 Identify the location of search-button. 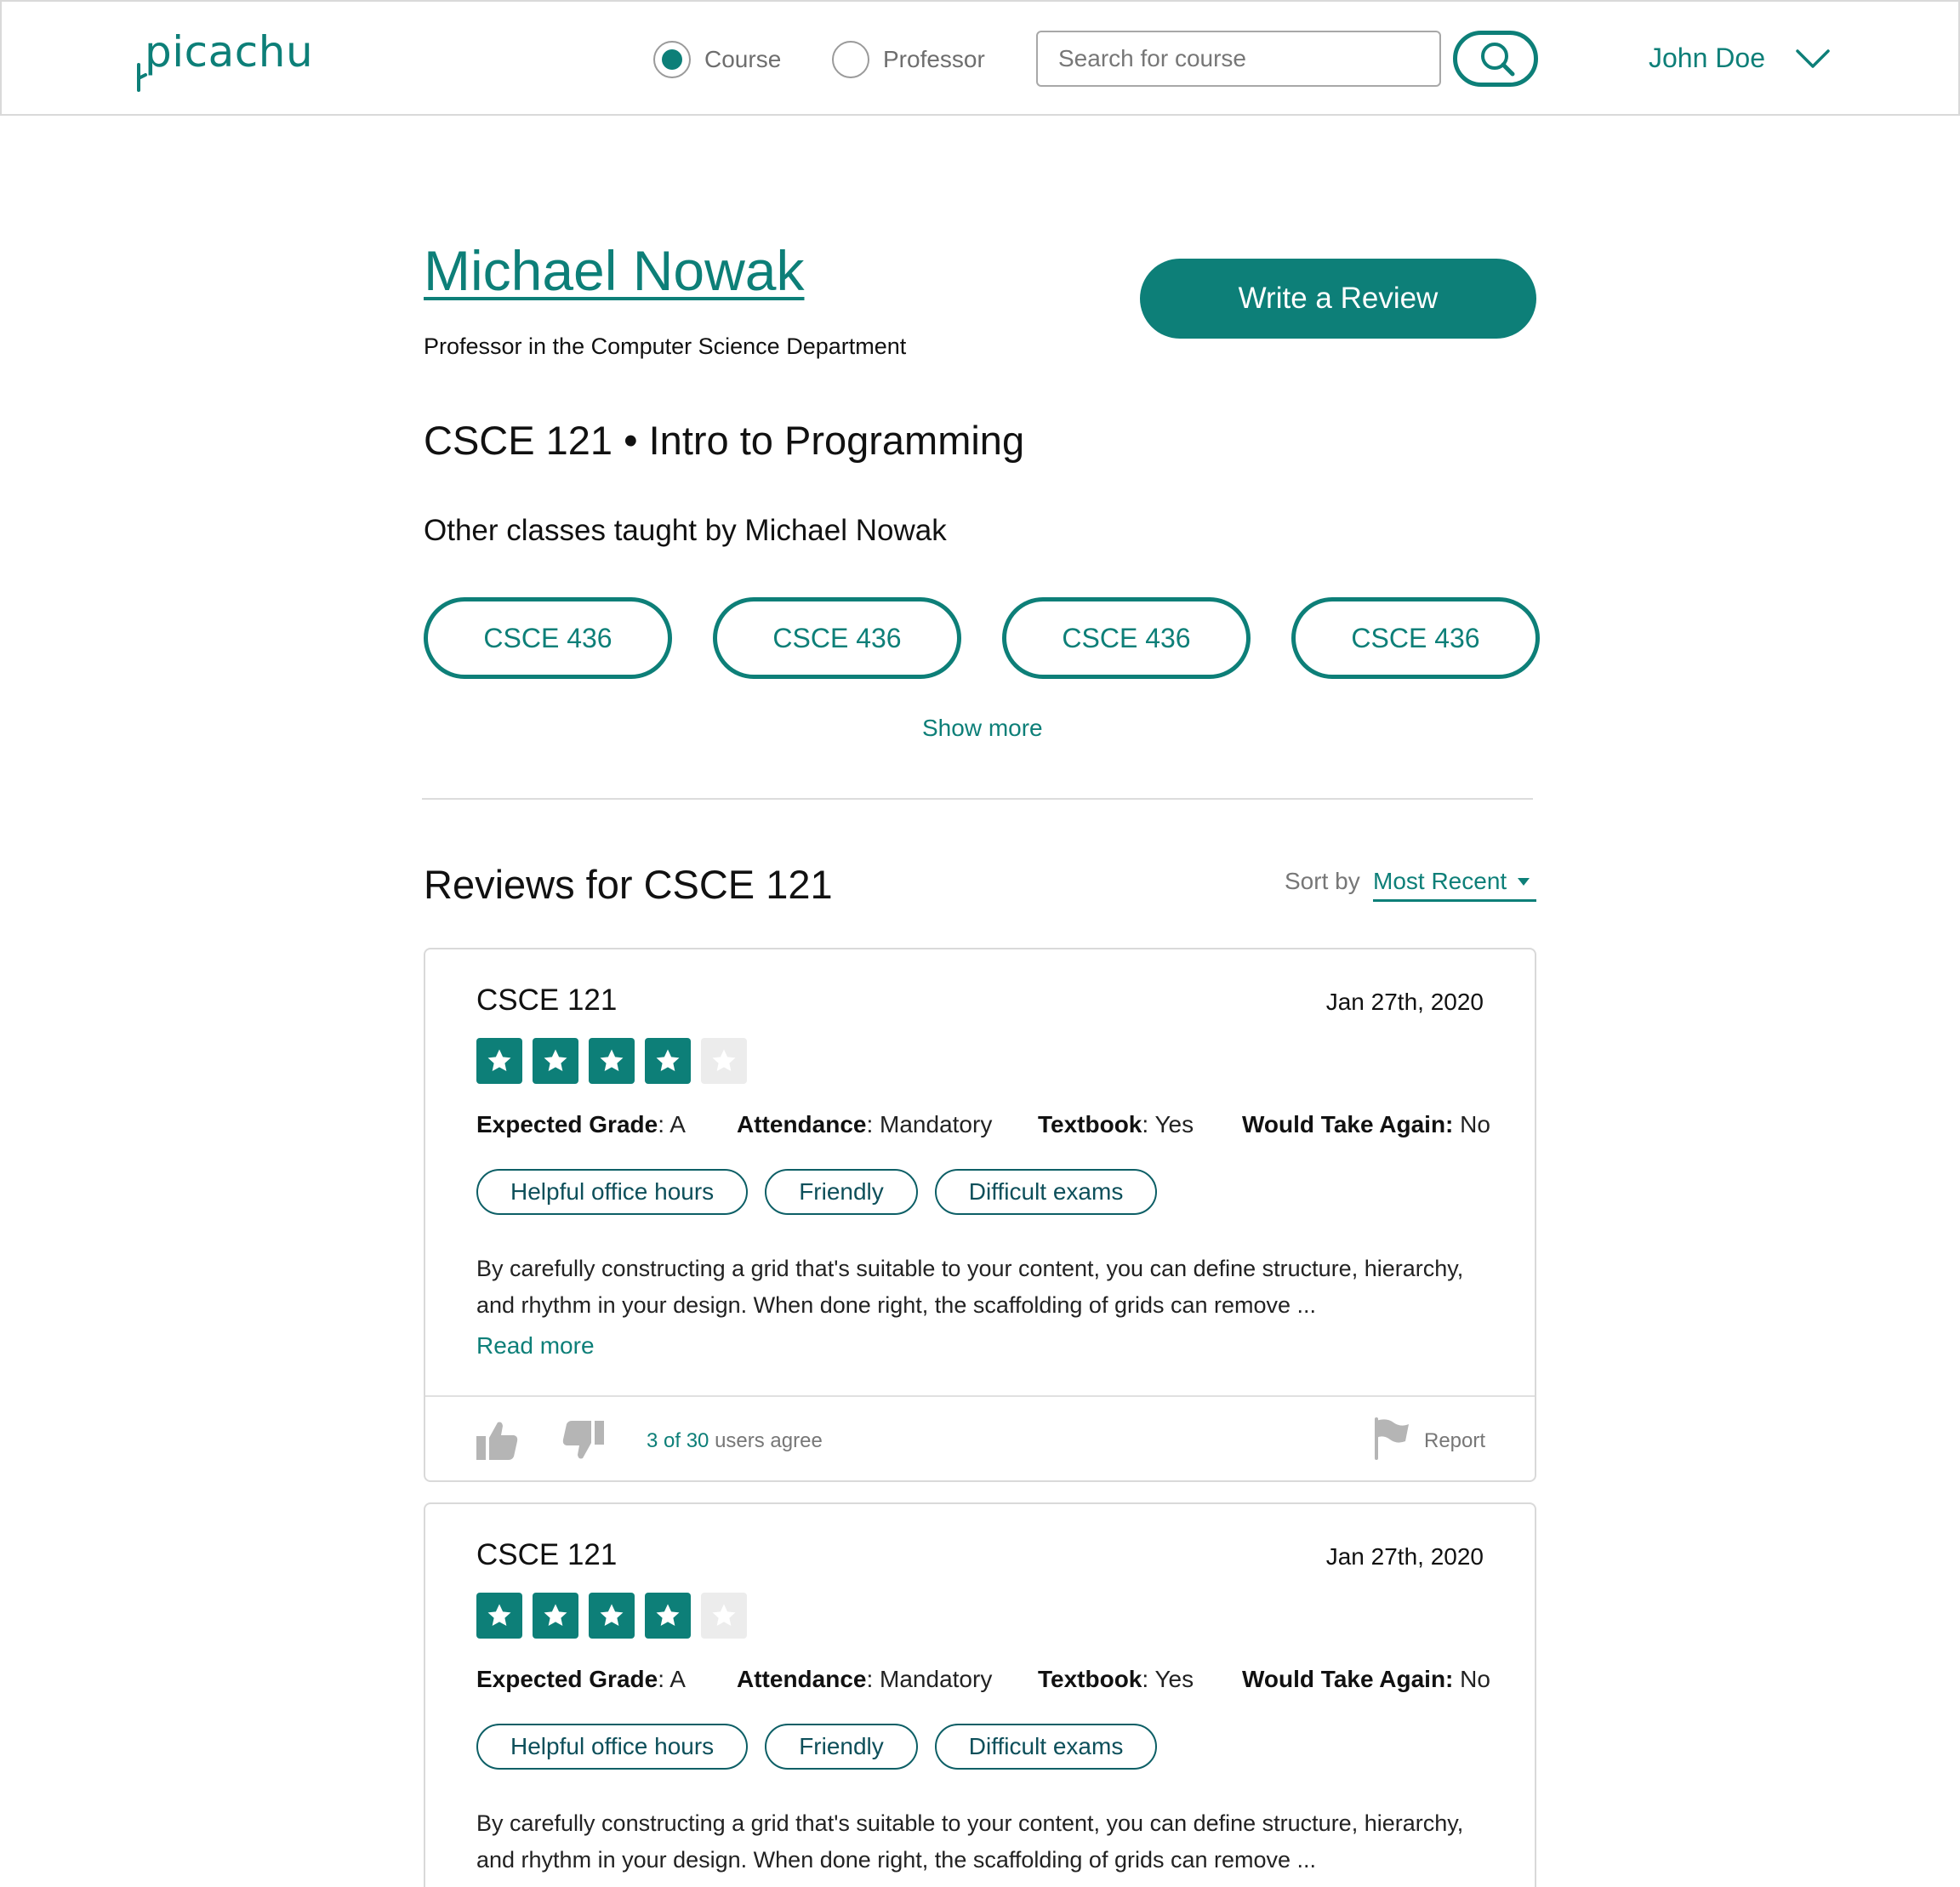
(1495, 59).